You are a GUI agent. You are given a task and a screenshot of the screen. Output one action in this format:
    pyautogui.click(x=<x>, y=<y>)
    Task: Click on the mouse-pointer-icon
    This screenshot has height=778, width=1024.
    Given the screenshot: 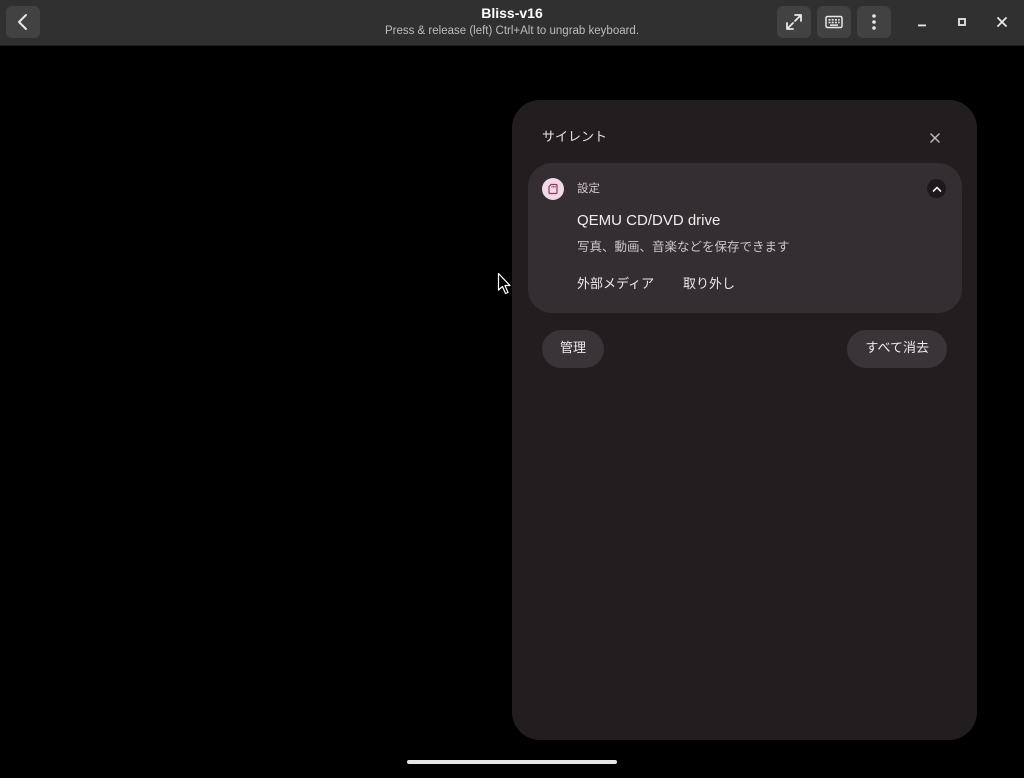 What is the action you would take?
    pyautogui.click(x=504, y=283)
    